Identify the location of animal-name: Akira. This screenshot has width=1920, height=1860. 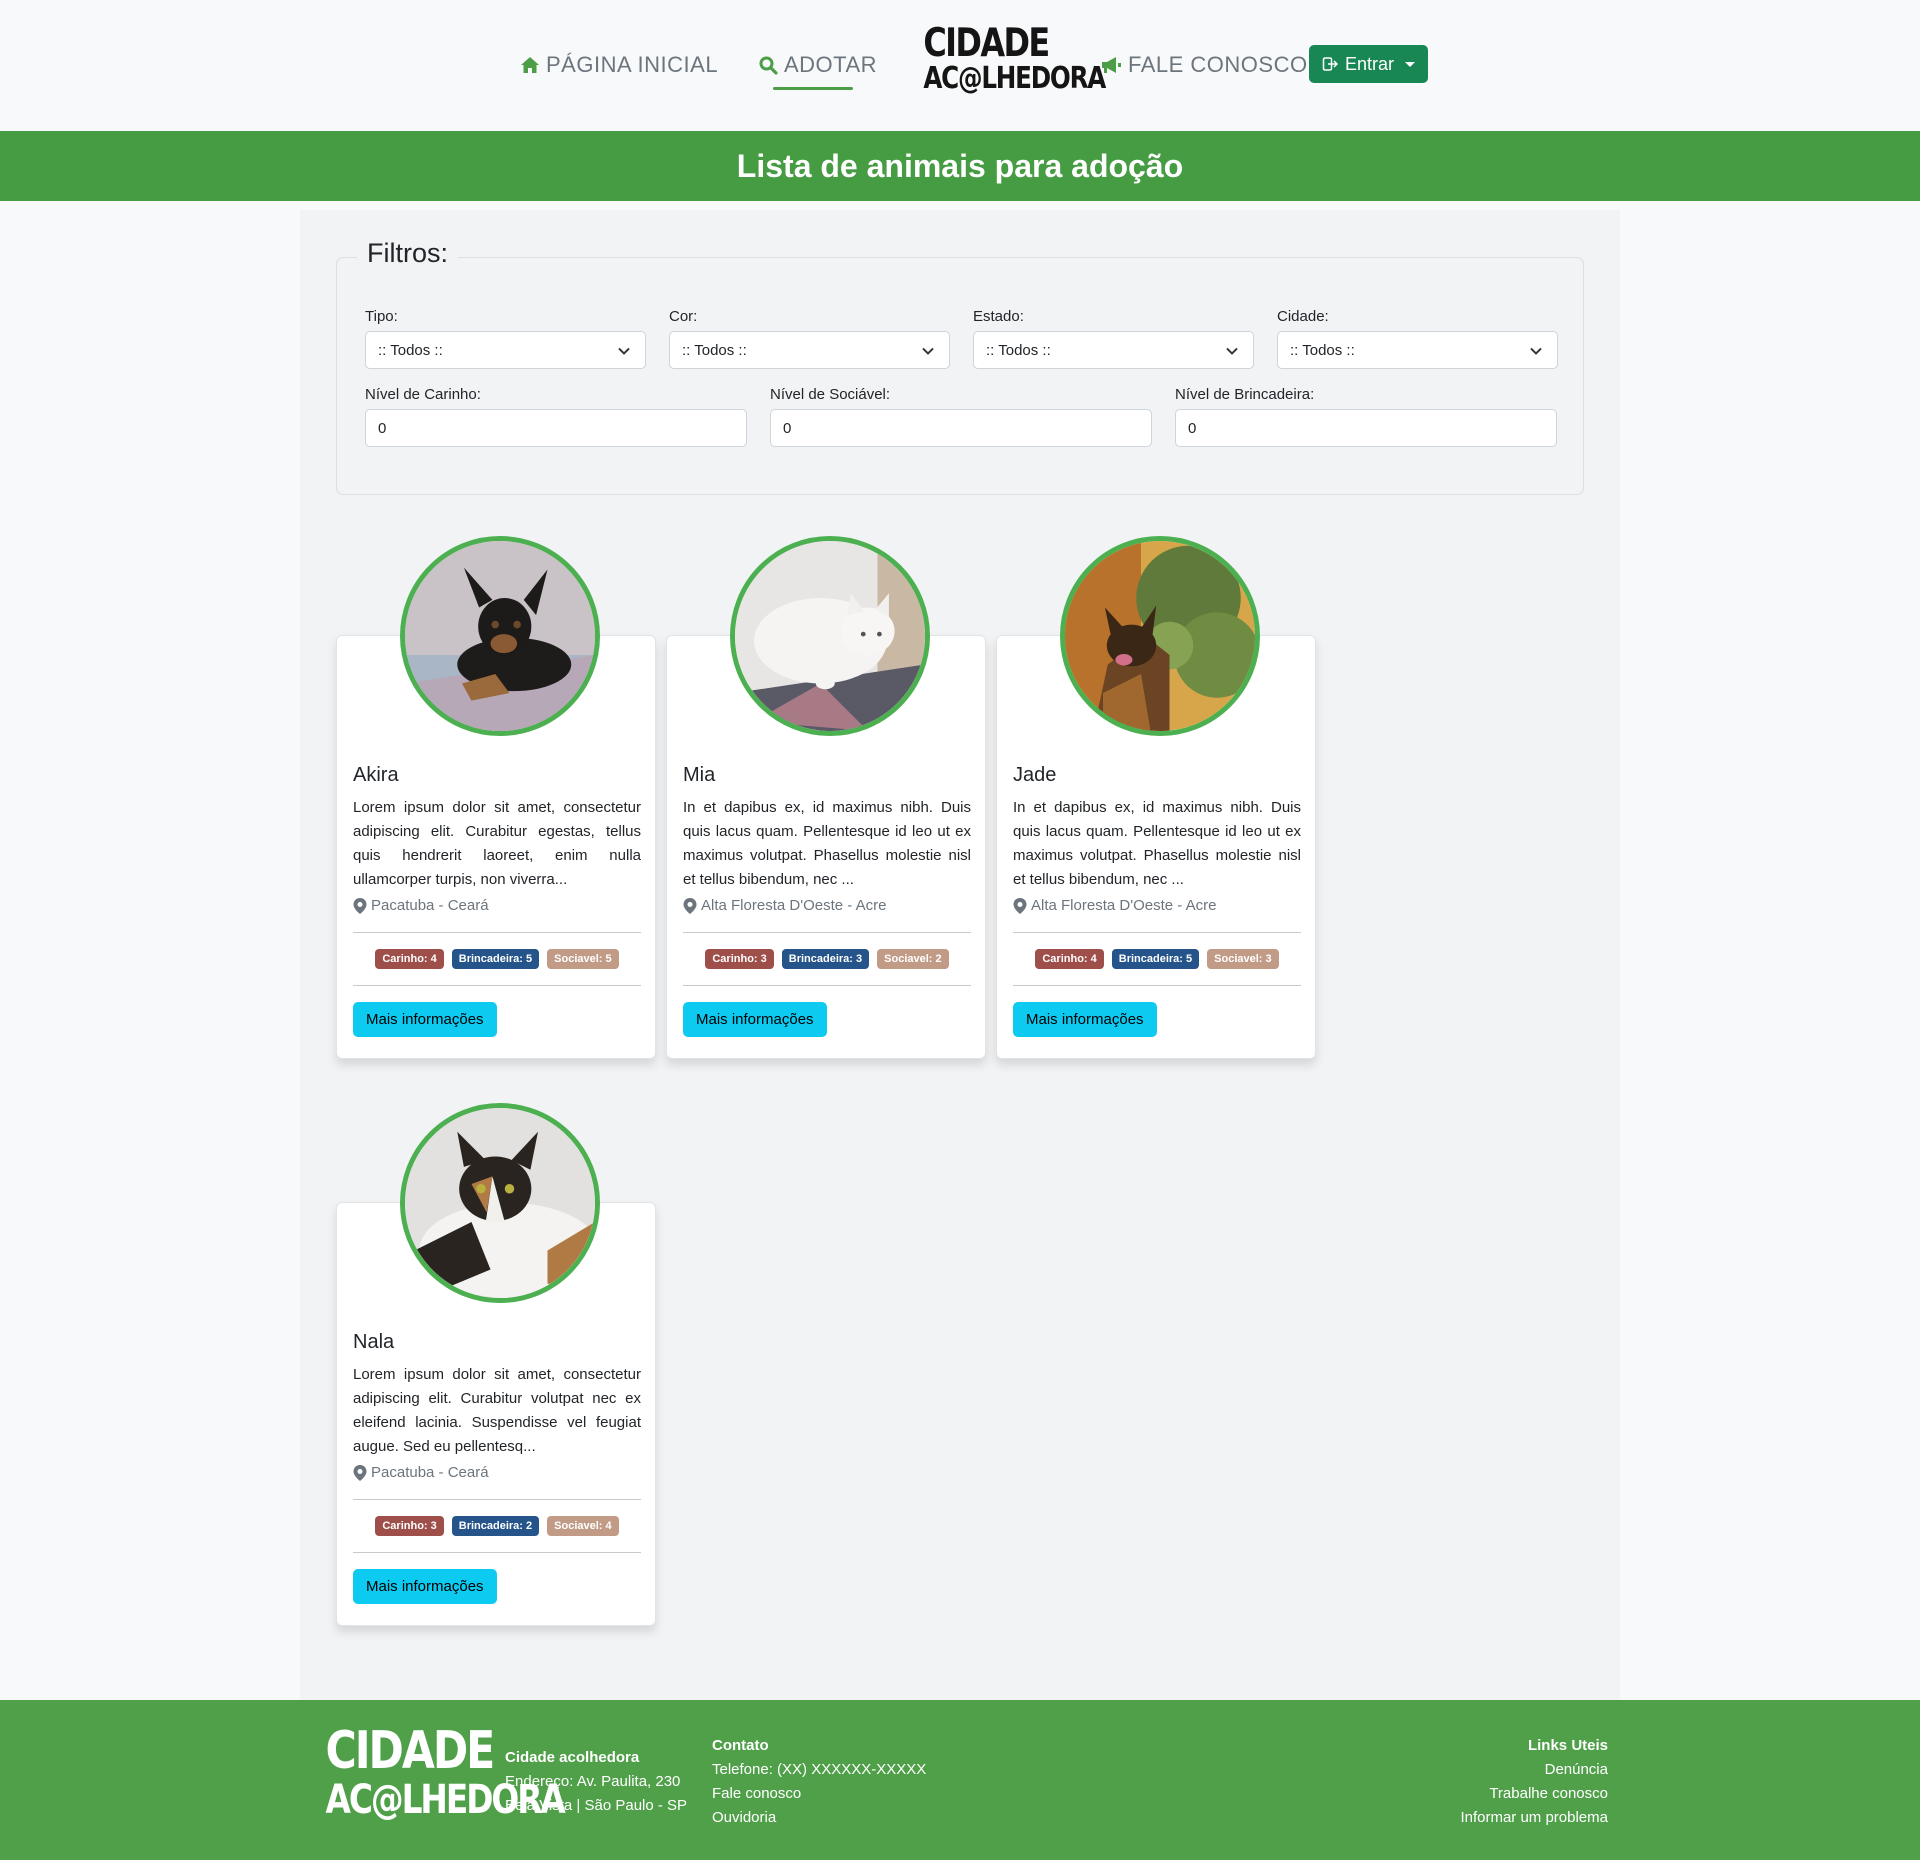
(376, 775).